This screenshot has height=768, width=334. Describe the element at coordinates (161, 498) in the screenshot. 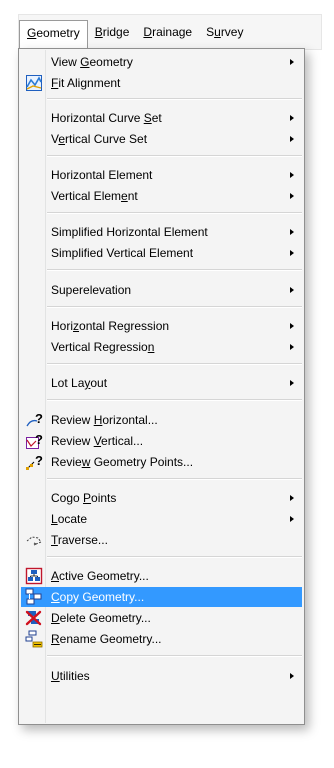

I see `menu-item-cogo-points: Cogo Points` at that location.